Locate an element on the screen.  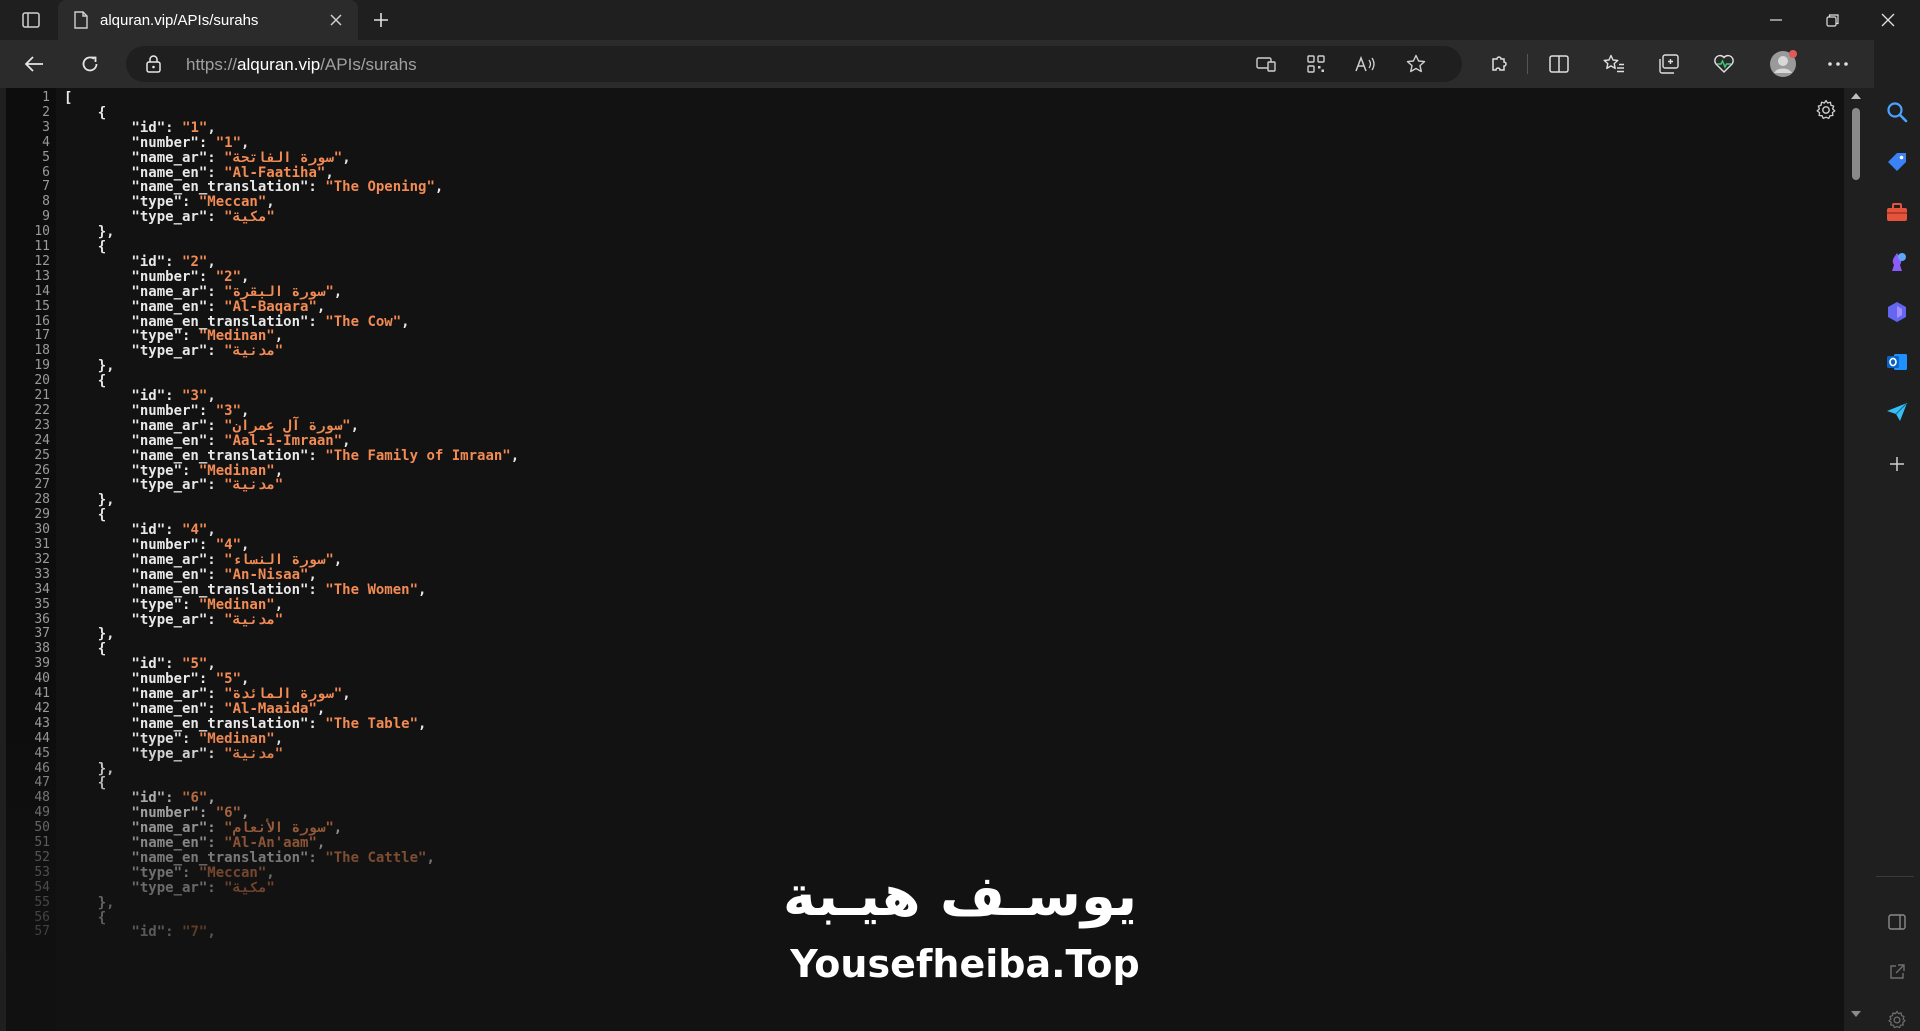
json-key-text: "type_ar": is located at coordinates (144, 351).